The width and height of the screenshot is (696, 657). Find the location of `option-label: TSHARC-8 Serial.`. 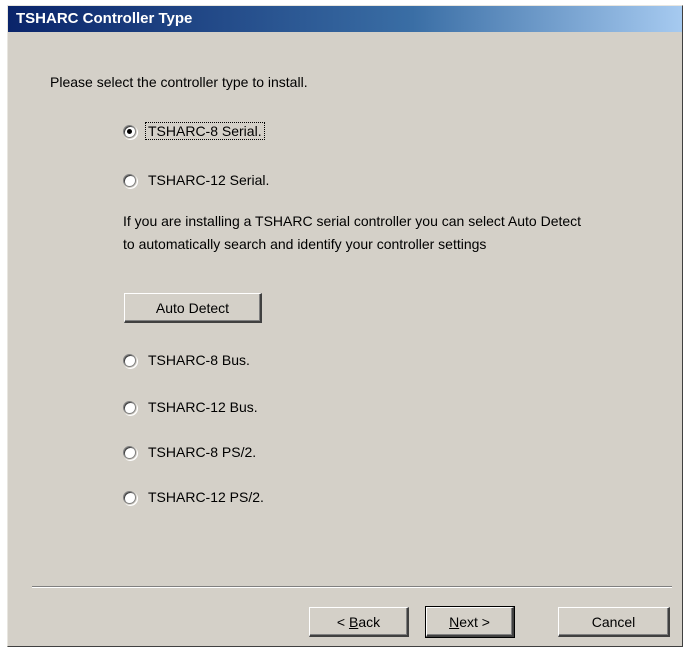

option-label: TSHARC-8 Serial. is located at coordinates (205, 131).